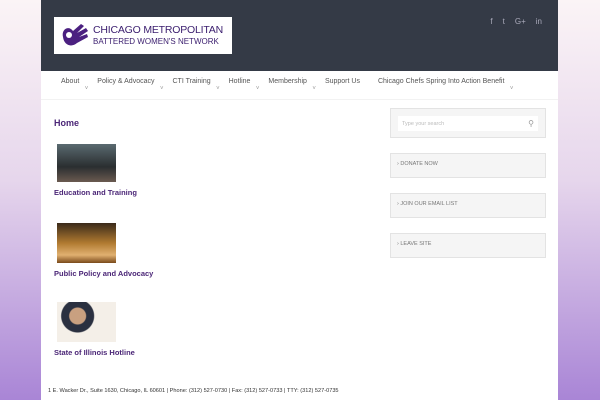  I want to click on education-photo, so click(86, 163).